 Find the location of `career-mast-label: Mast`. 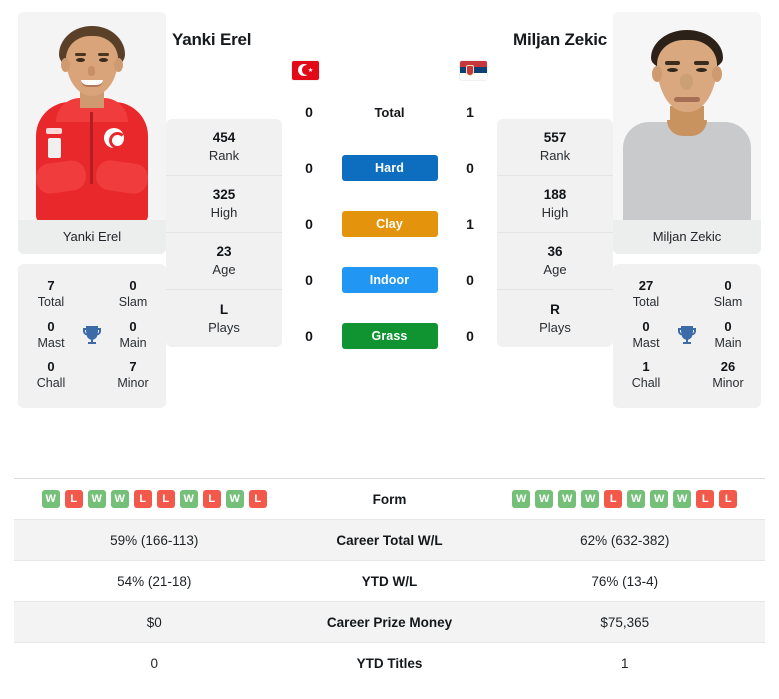

career-mast-label: Mast is located at coordinates (51, 342).